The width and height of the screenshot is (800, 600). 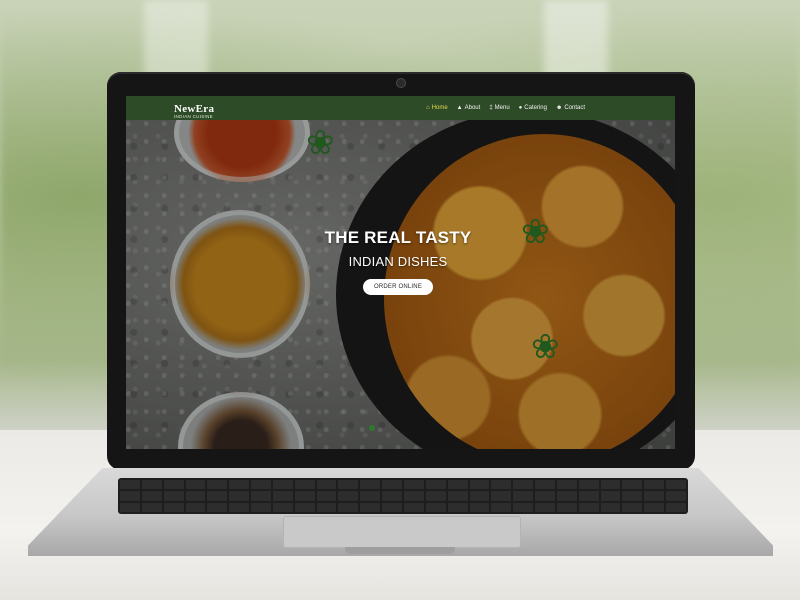 I want to click on nav-item-about: ▲ About, so click(x=469, y=108).